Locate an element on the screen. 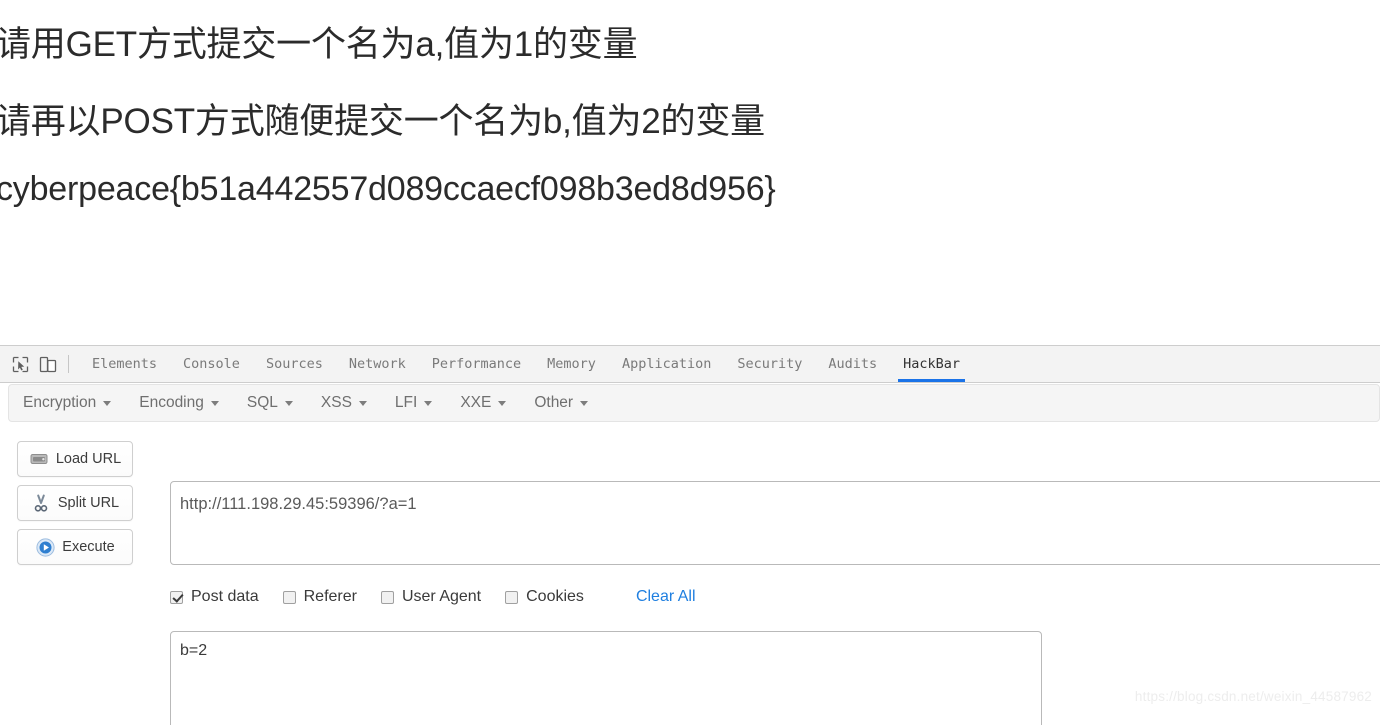  inspect-element-icon is located at coordinates (20, 364).